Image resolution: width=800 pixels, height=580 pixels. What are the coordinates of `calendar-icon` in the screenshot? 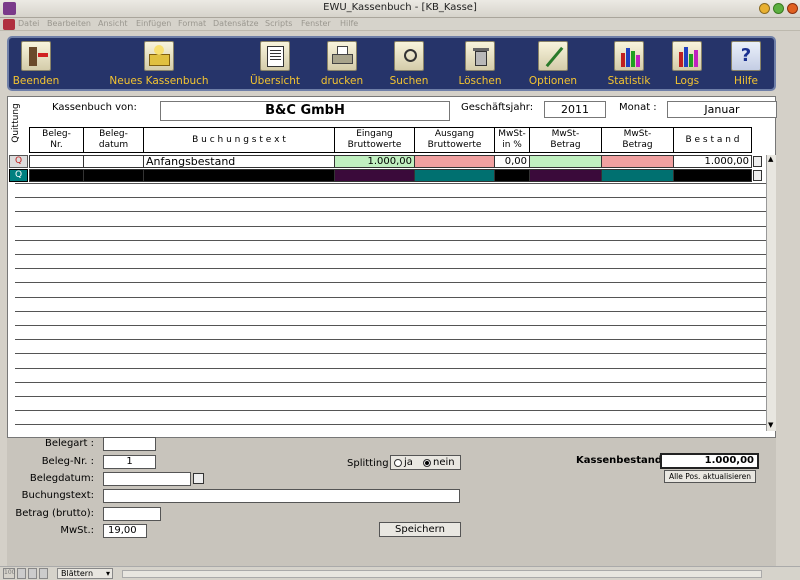 It's located at (198, 478).